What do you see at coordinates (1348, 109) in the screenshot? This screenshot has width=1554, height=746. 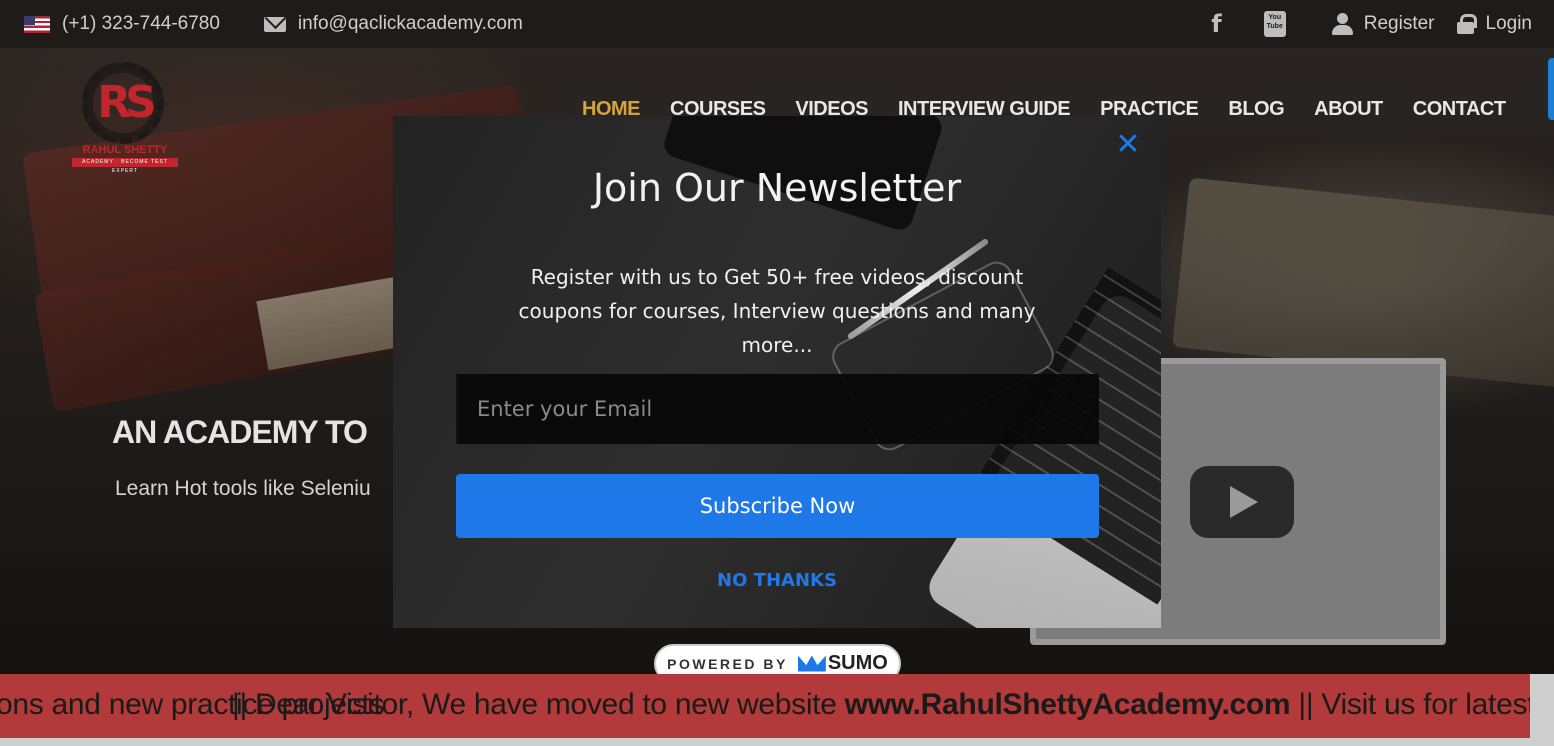 I see `nav-about: ABOUT` at bounding box center [1348, 109].